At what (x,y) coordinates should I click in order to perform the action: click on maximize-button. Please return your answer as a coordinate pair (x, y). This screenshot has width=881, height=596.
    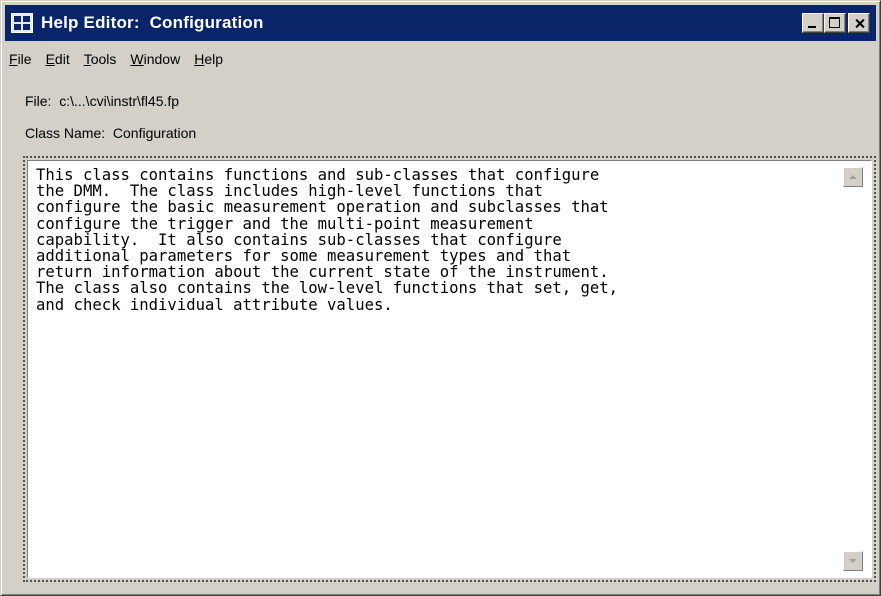
    Looking at the image, I should click on (835, 23).